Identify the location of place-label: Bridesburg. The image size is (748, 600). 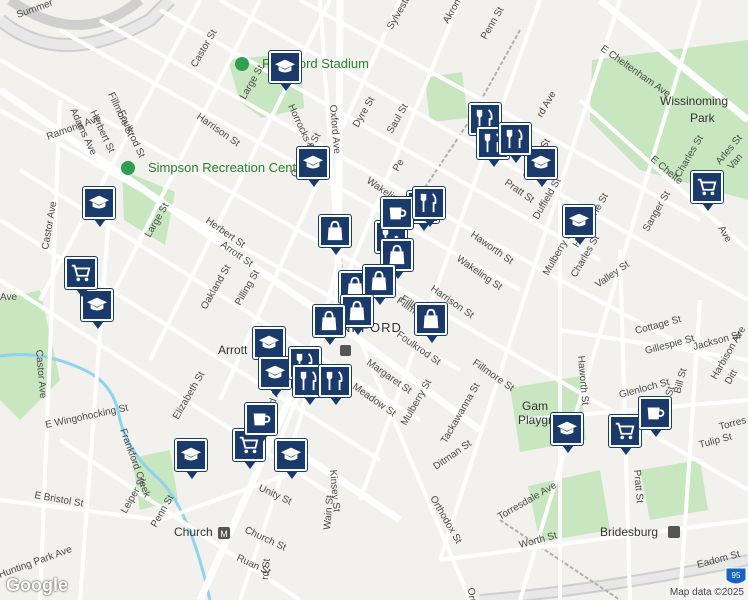
(629, 532).